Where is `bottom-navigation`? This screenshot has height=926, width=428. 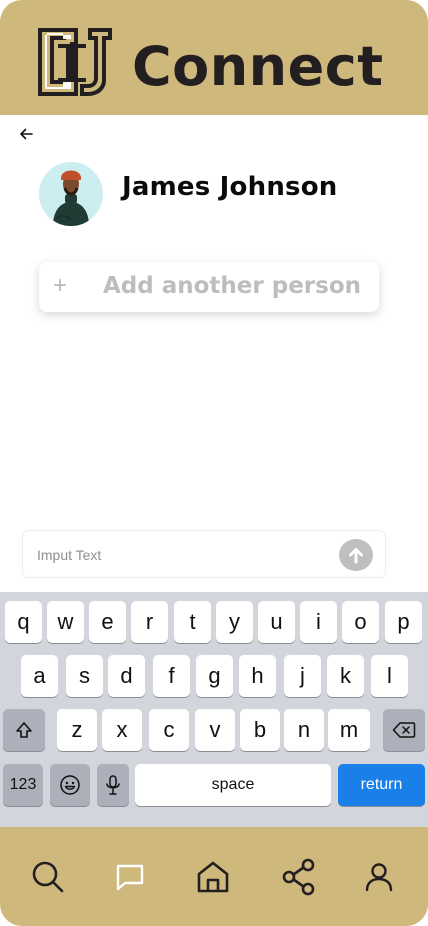 bottom-navigation is located at coordinates (214, 876).